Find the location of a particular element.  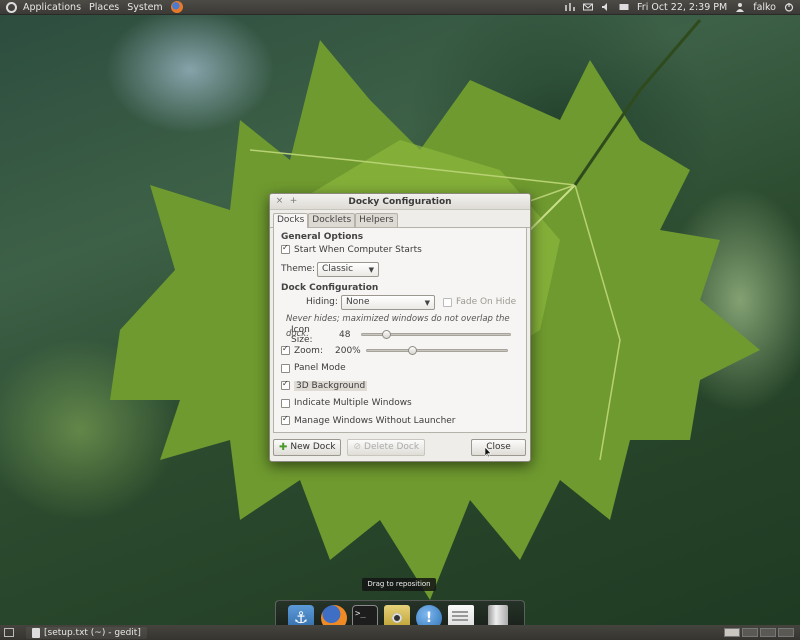

dock-option-row: Manage Windows Without Launcher is located at coordinates (400, 421).